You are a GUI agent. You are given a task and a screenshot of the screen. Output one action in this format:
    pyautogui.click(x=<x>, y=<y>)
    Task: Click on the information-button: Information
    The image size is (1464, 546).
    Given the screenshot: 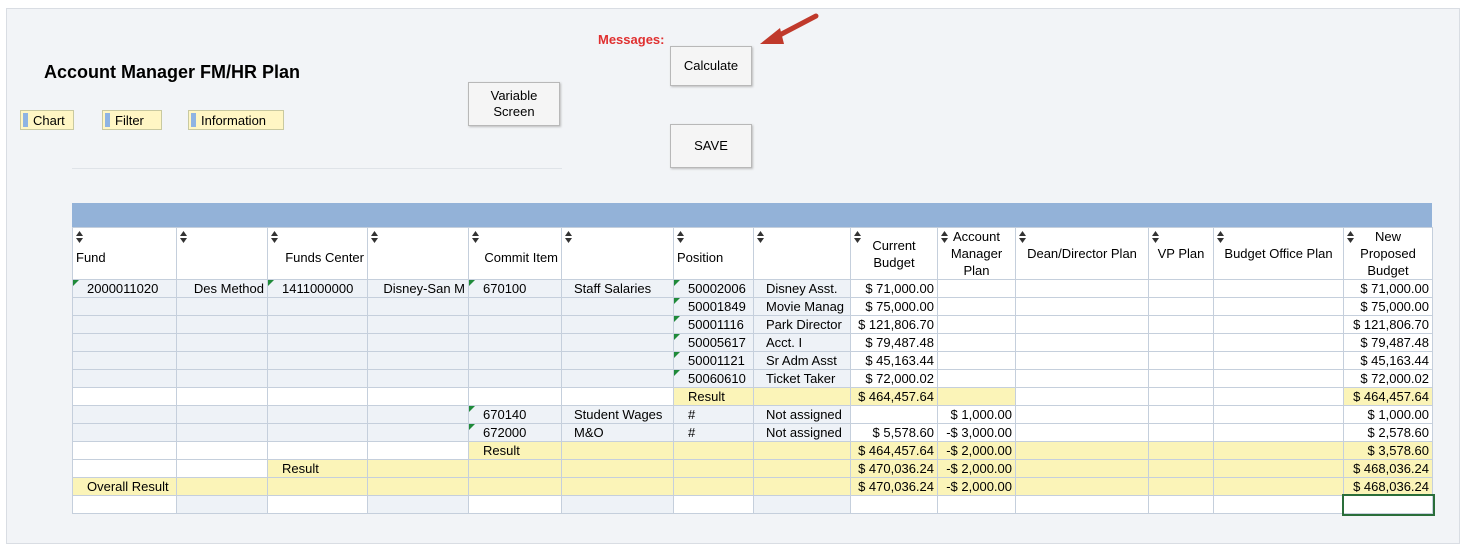 What is the action you would take?
    pyautogui.click(x=236, y=120)
    